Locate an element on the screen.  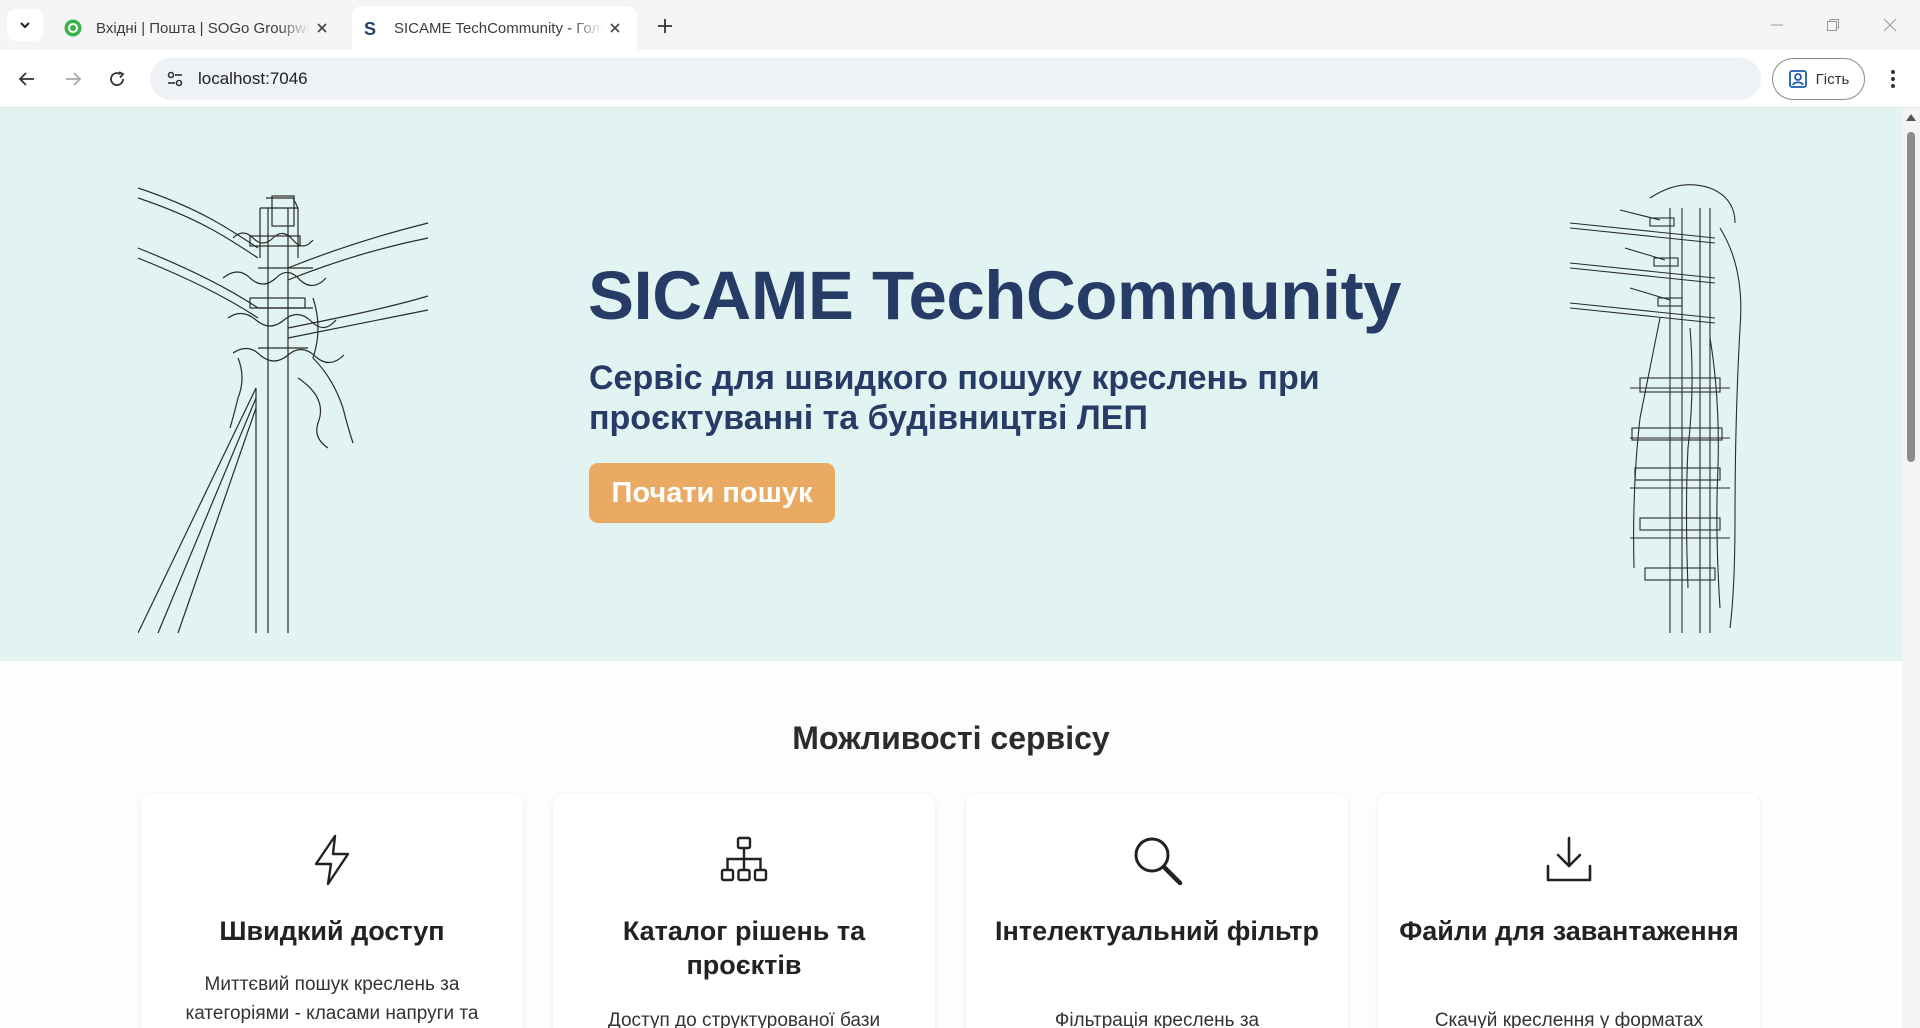
scrollbar-thumb is located at coordinates (1911, 297).